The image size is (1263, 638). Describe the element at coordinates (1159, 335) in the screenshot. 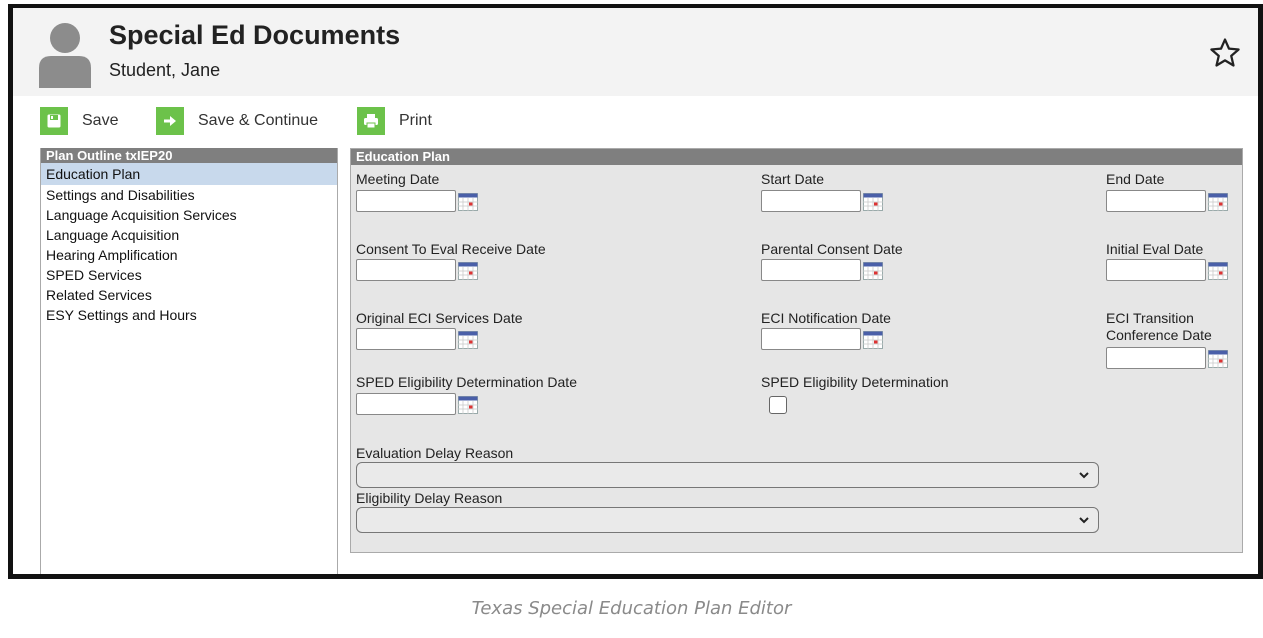

I see `eci-transition-label-line2: Conference Date` at that location.